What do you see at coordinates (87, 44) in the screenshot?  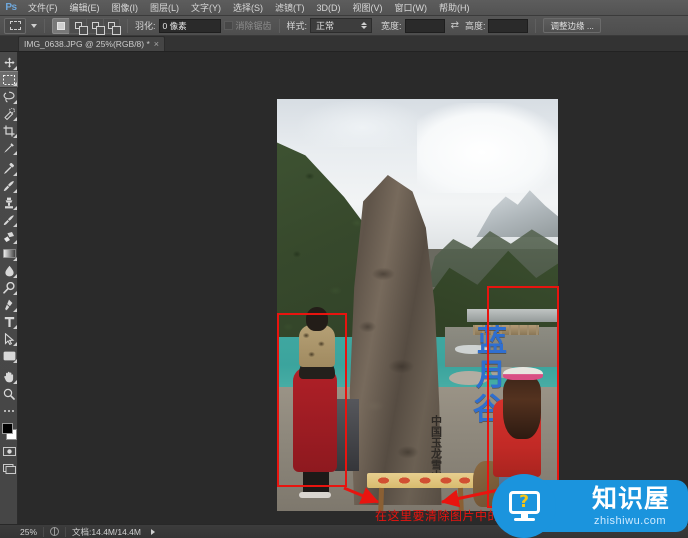 I see `document-tab-label: IMG_0638.JPG @ 25%(RGB/8) *` at bounding box center [87, 44].